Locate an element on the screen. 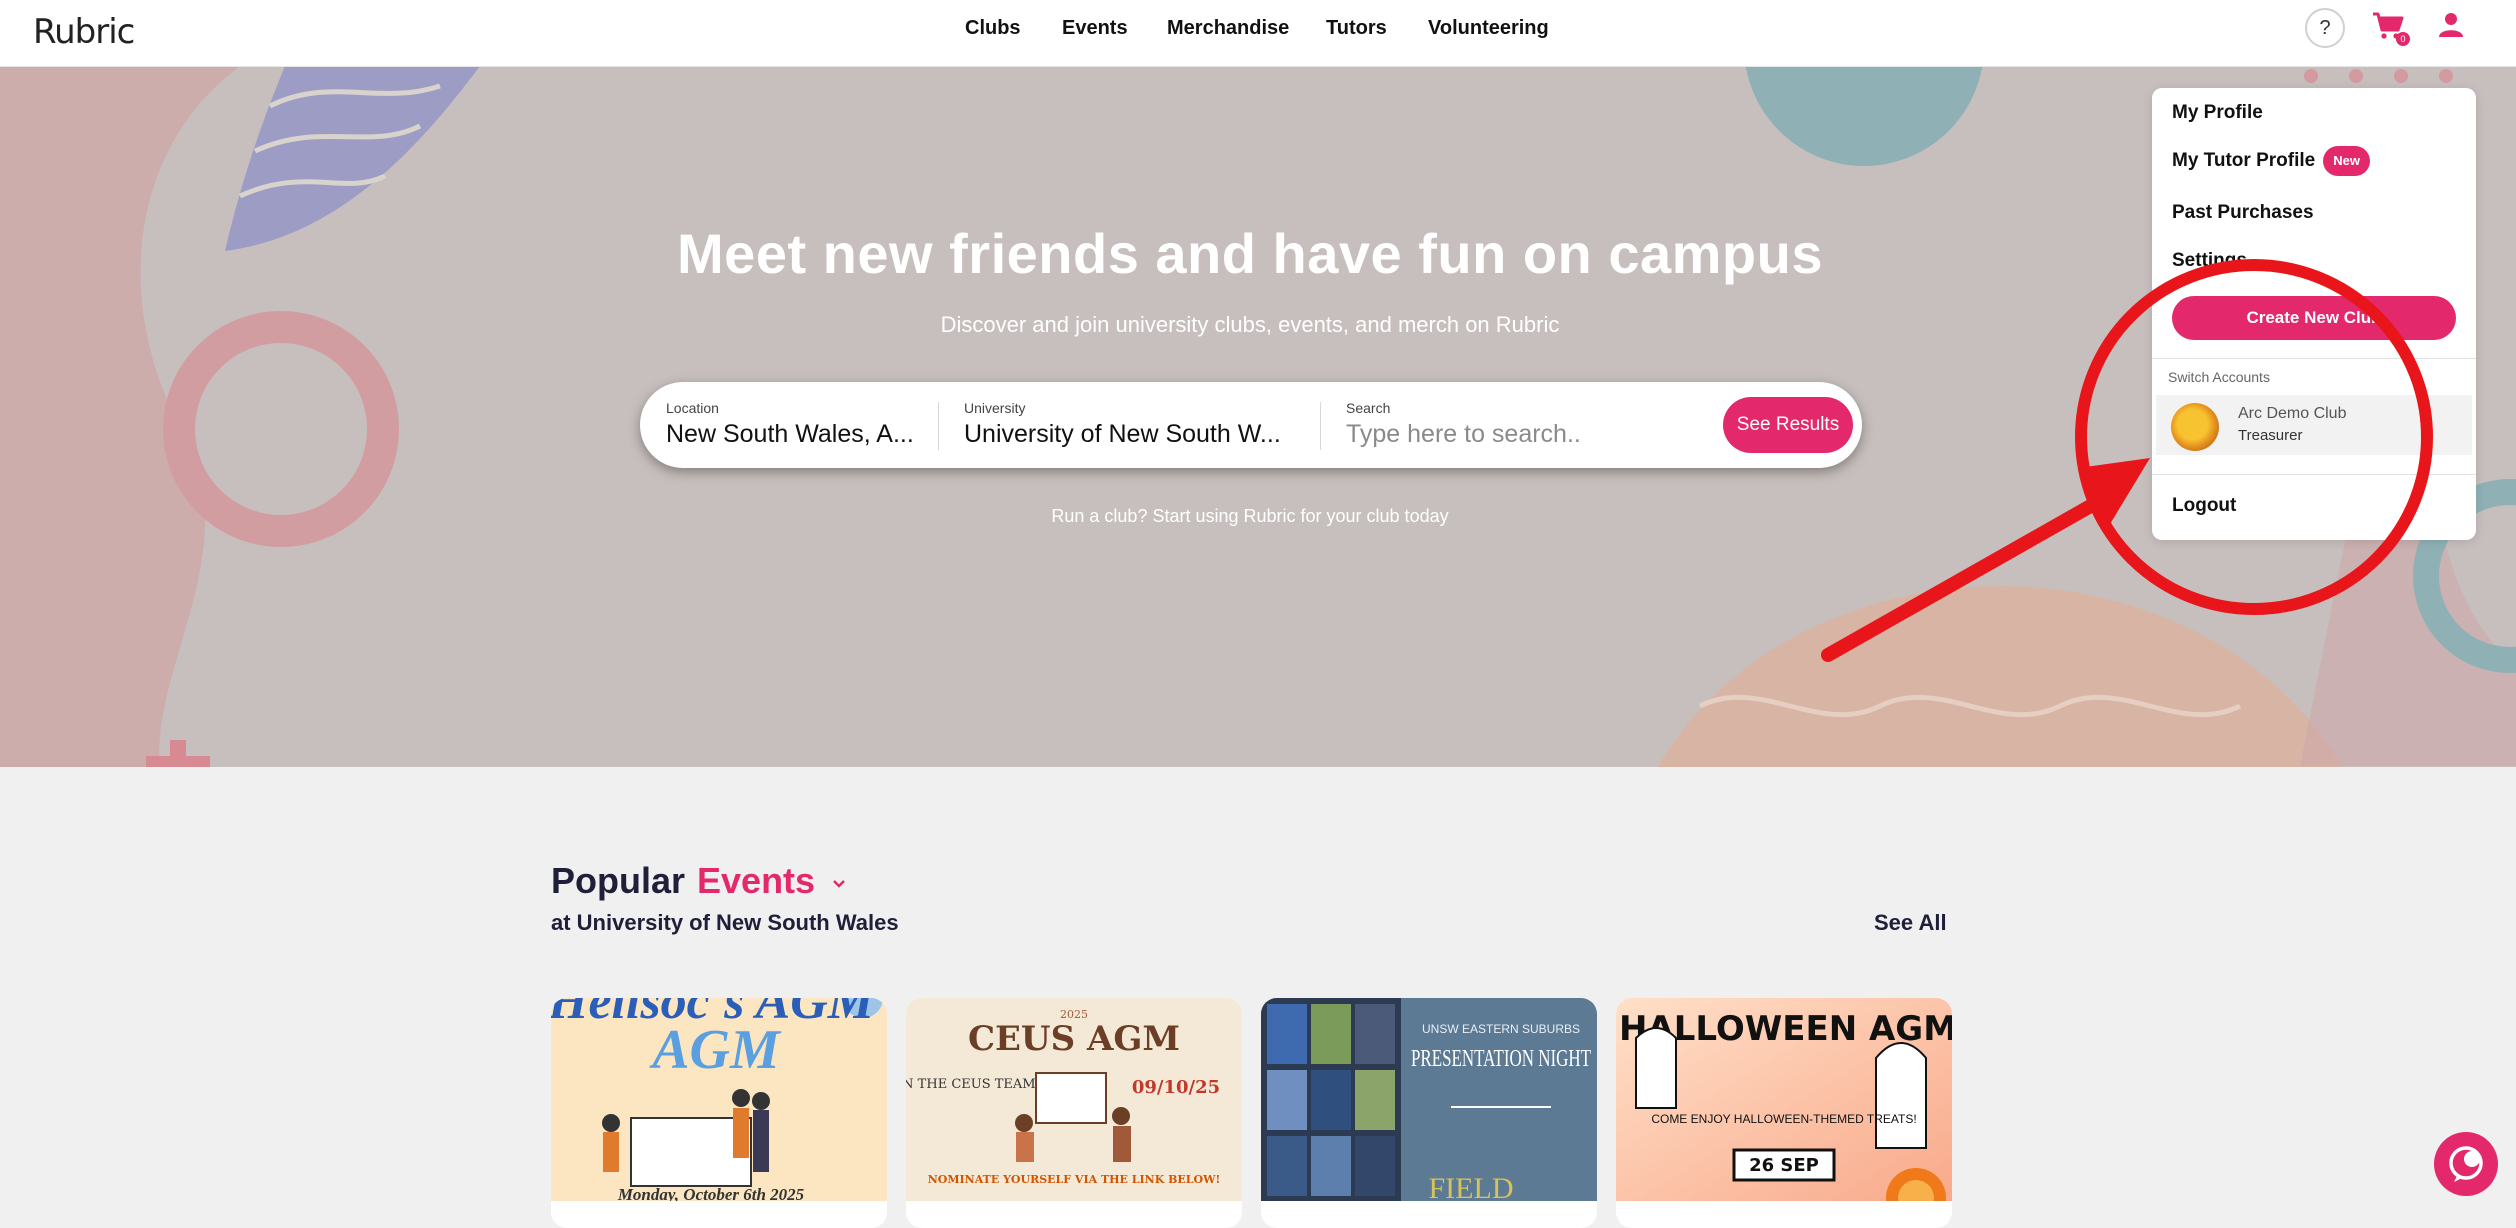 This screenshot has width=2516, height=1228. see-results-button: See Results is located at coordinates (1788, 425).